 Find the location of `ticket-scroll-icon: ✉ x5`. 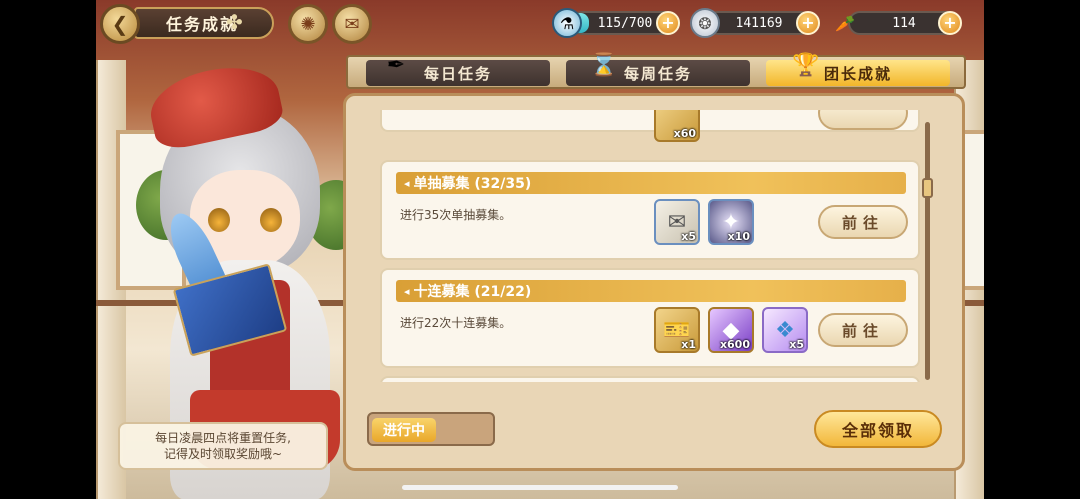

ticket-scroll-icon: ✉ x5 is located at coordinates (677, 222).